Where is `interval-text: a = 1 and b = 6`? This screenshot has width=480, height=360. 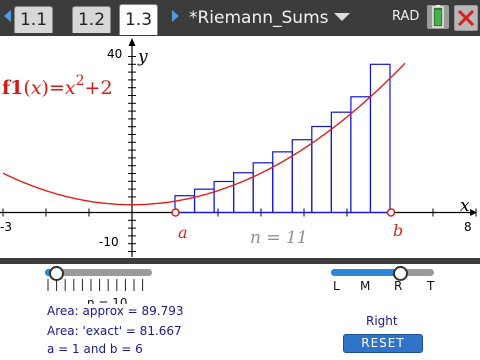
interval-text: a = 1 and b = 6 is located at coordinates (95, 349).